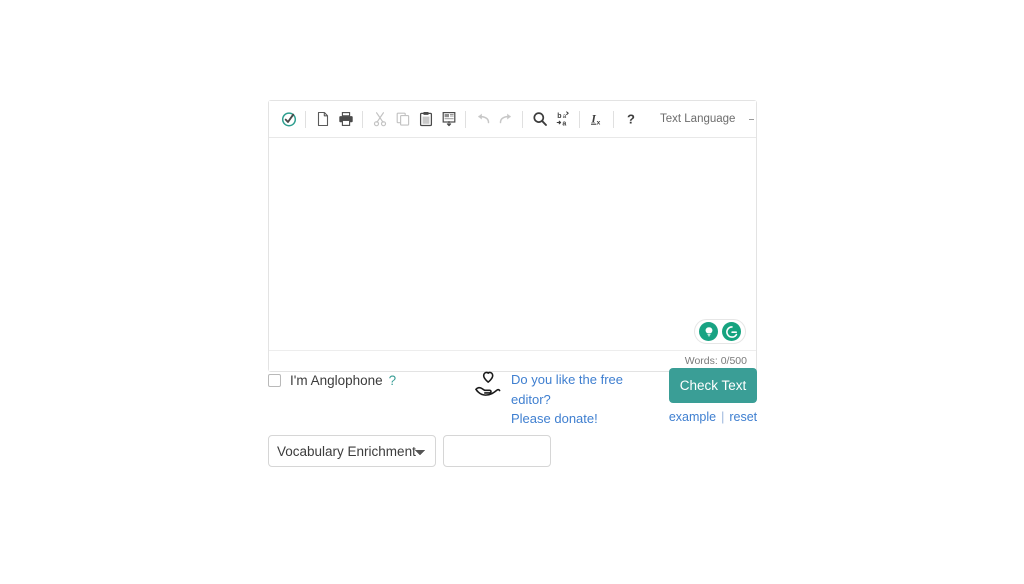 The width and height of the screenshot is (1024, 584). I want to click on vocabulary-enrichment-select: Vocabulary Enrichment, so click(352, 451).